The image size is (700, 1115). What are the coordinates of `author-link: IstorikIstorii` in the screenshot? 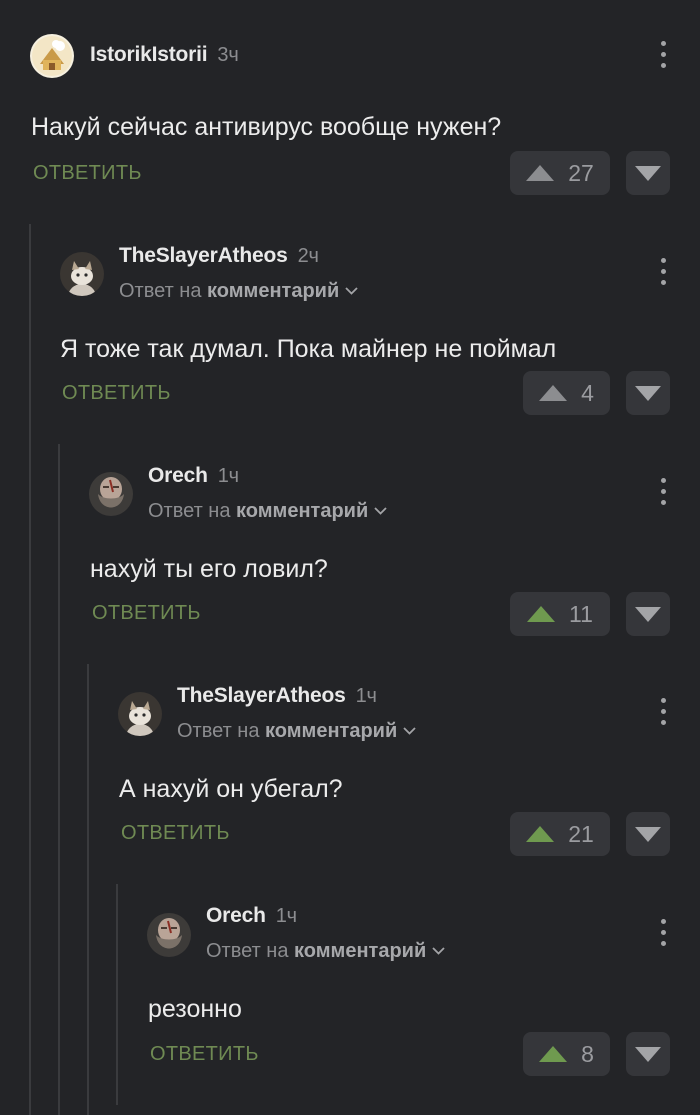 It's located at (149, 54).